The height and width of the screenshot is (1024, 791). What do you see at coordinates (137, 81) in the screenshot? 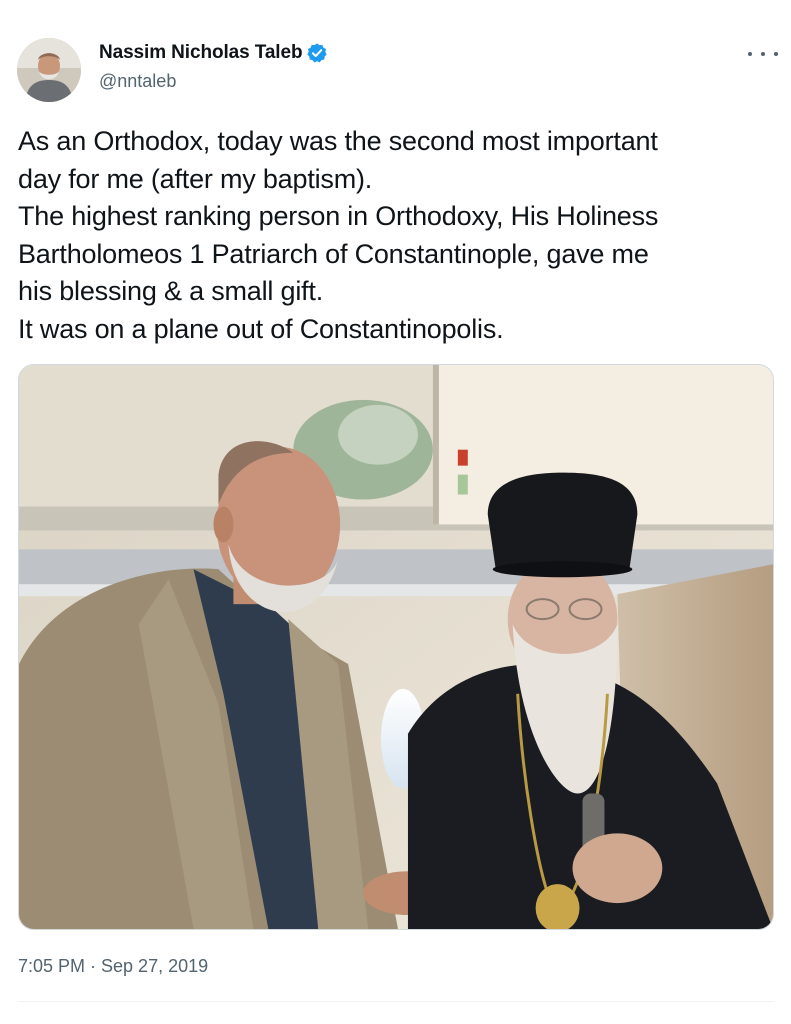
I see `author-handle: @nntaleb` at bounding box center [137, 81].